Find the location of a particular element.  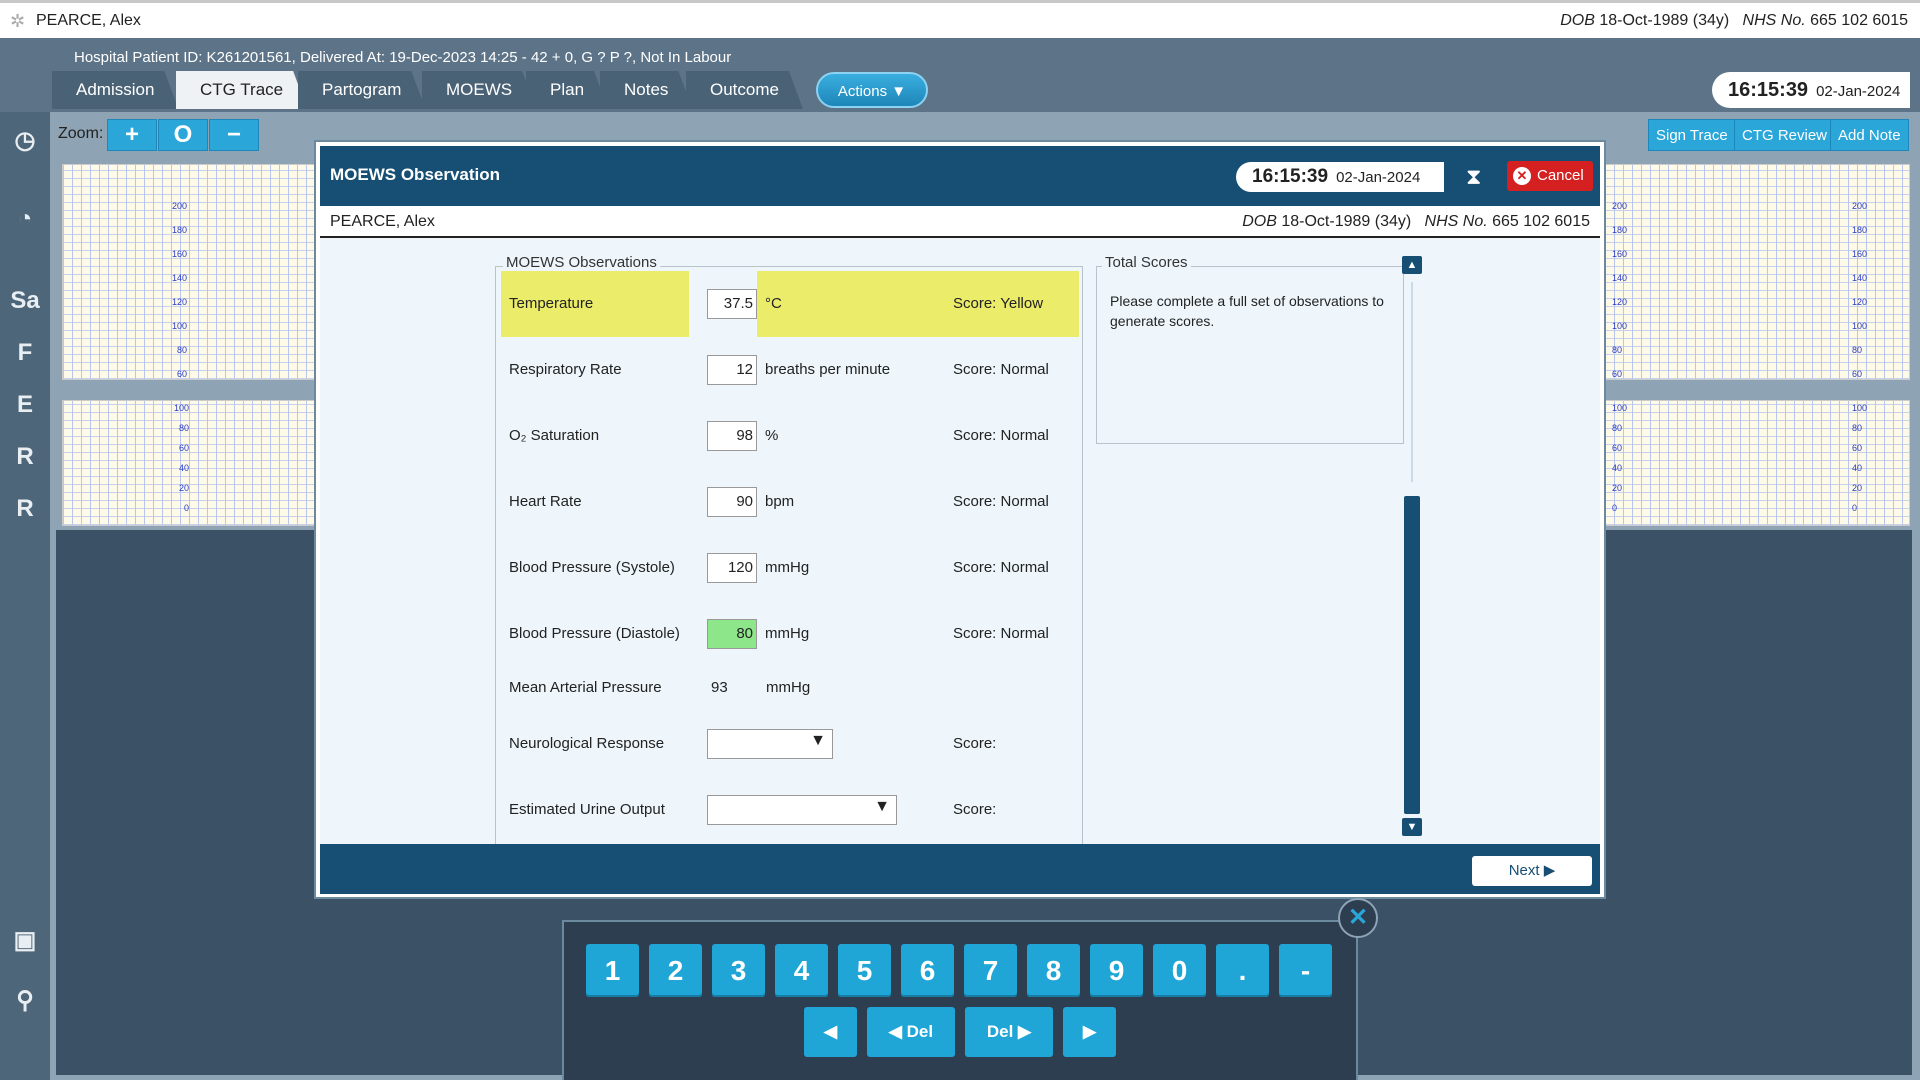

tab-outcome: Outcome is located at coordinates (744, 90).